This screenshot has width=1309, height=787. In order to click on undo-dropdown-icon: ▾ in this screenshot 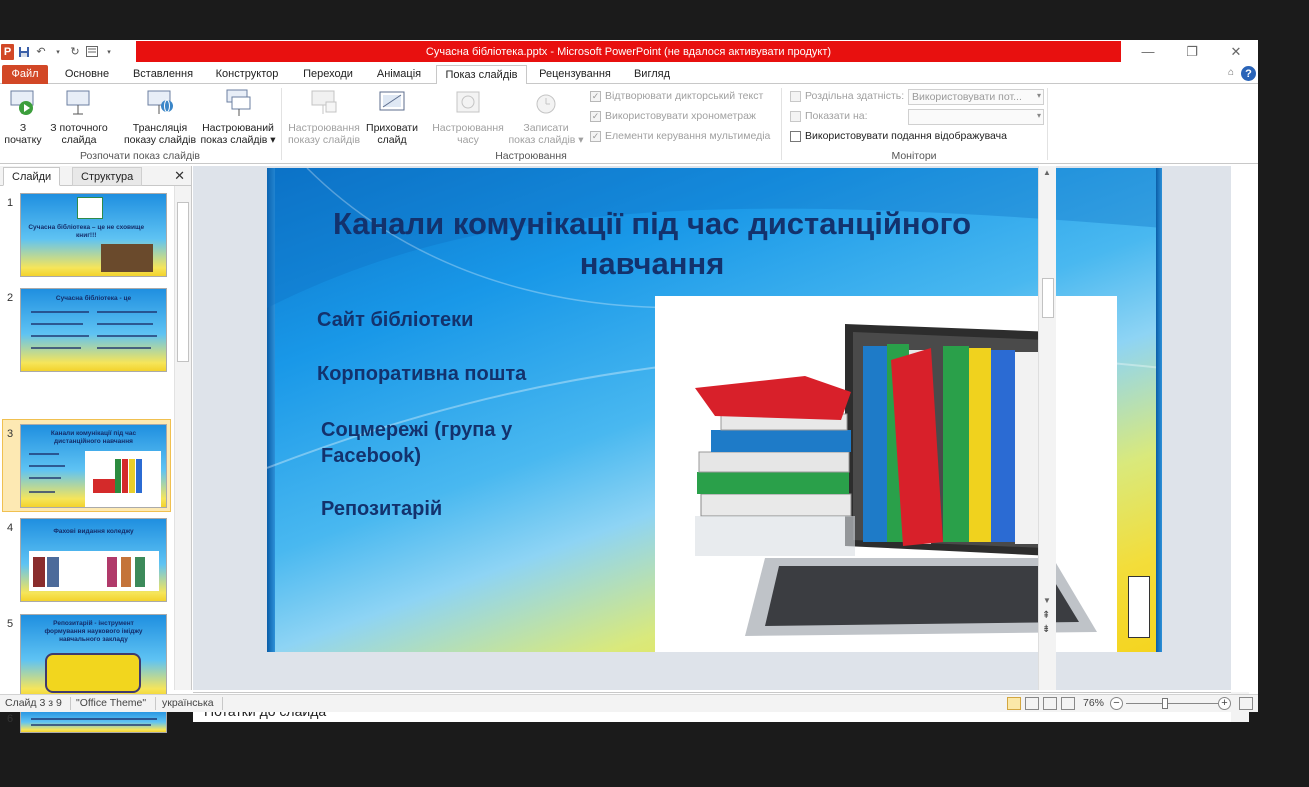, I will do `click(58, 52)`.